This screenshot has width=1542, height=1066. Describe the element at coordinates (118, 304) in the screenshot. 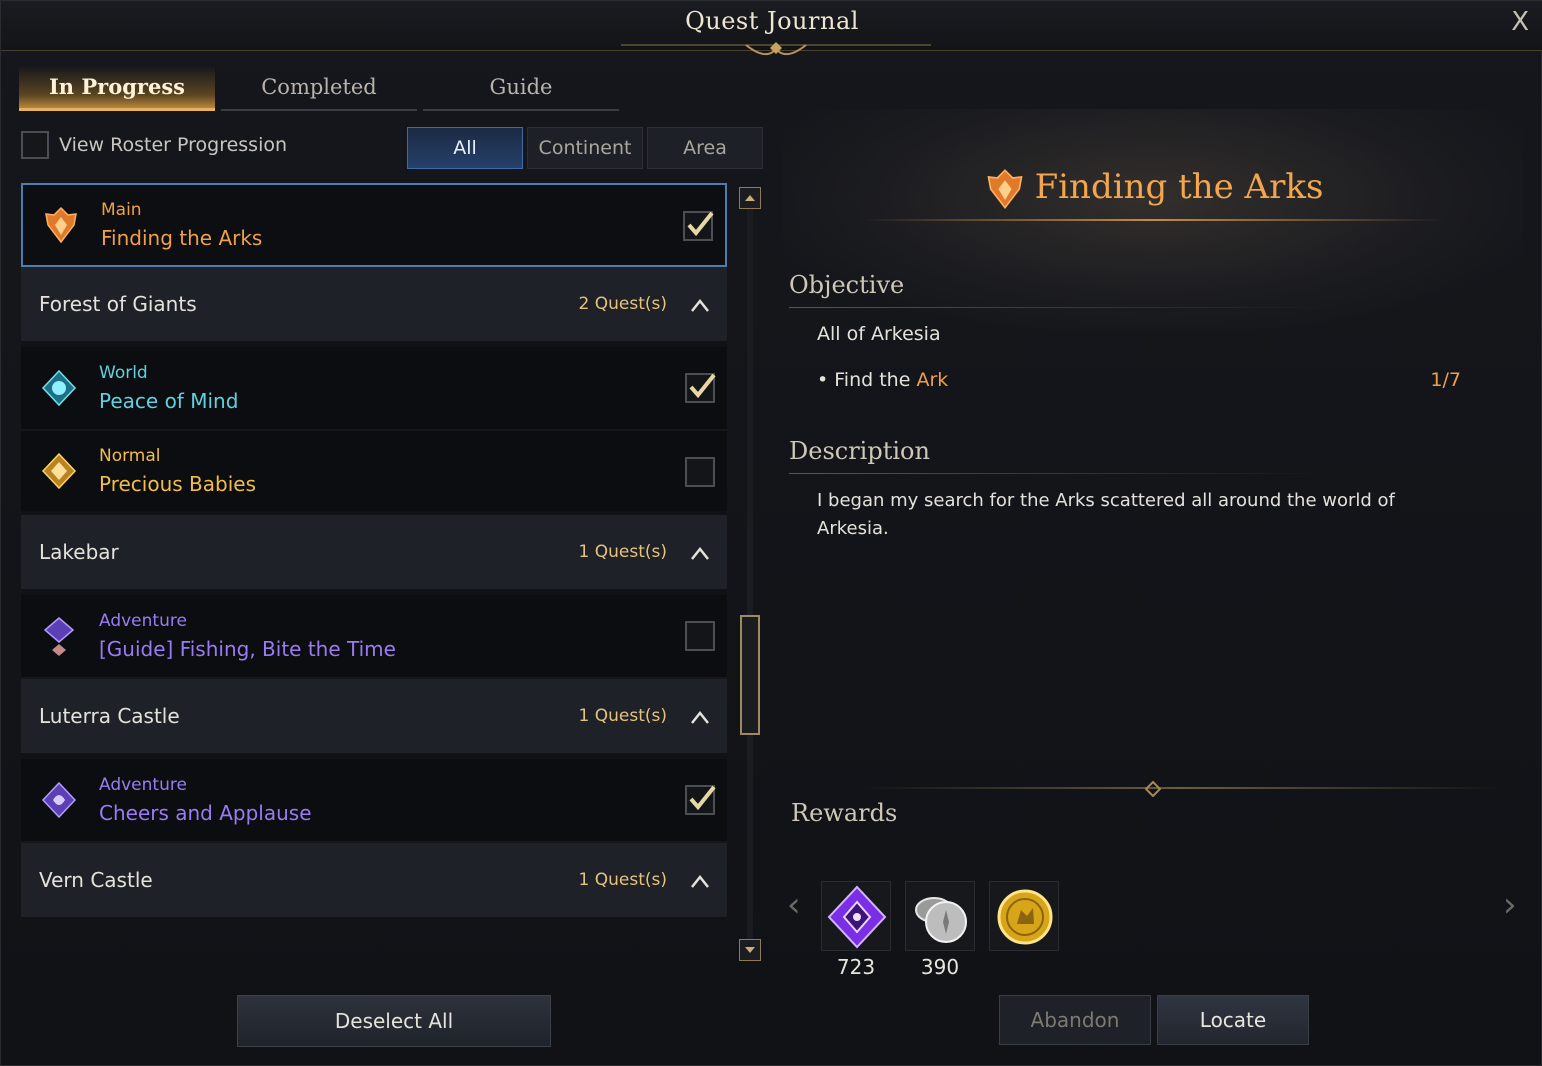

I see `region-name: Forest of Giants` at that location.